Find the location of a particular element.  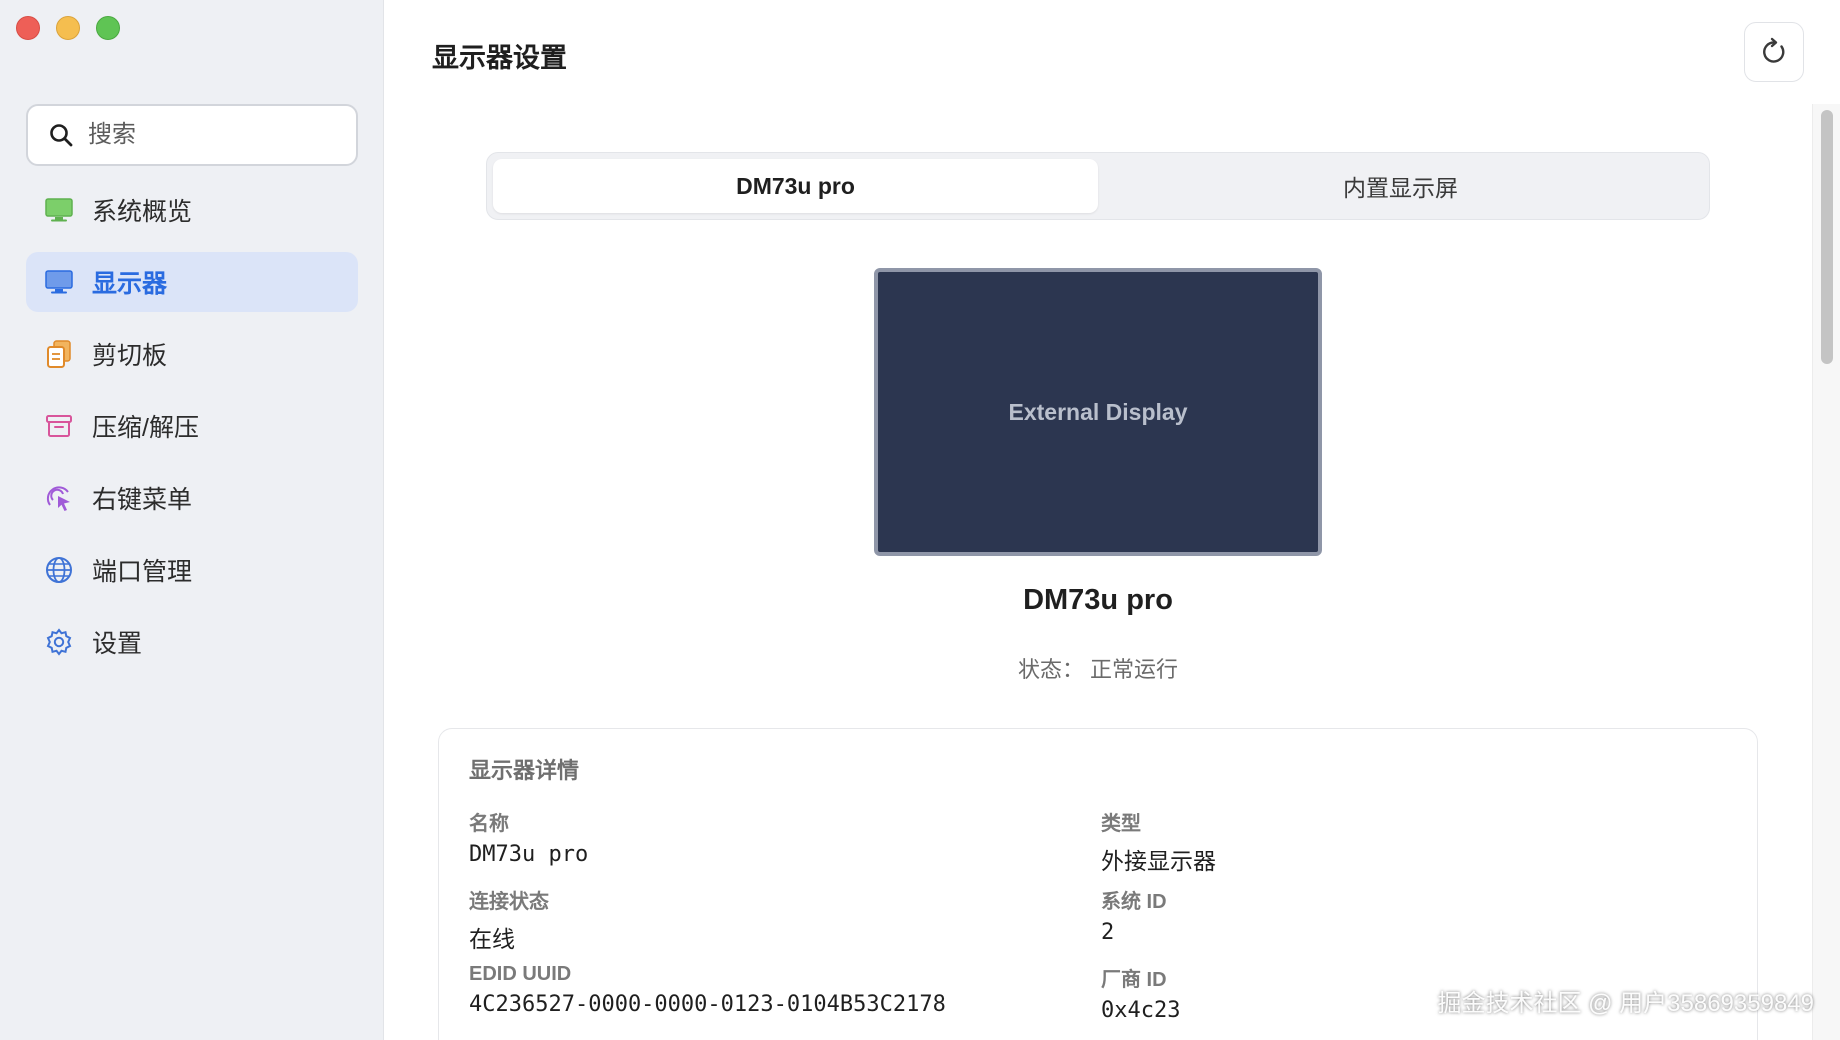

minimize-window-button is located at coordinates (68, 28).